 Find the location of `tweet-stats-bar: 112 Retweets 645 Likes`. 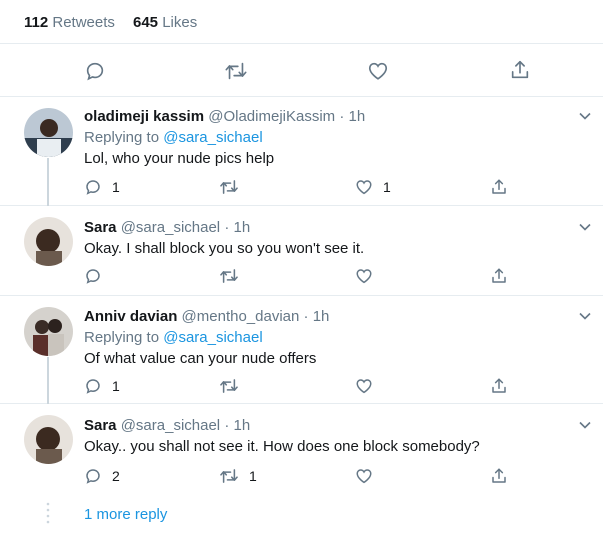

tweet-stats-bar: 112 Retweets 645 Likes is located at coordinates (301, 22).